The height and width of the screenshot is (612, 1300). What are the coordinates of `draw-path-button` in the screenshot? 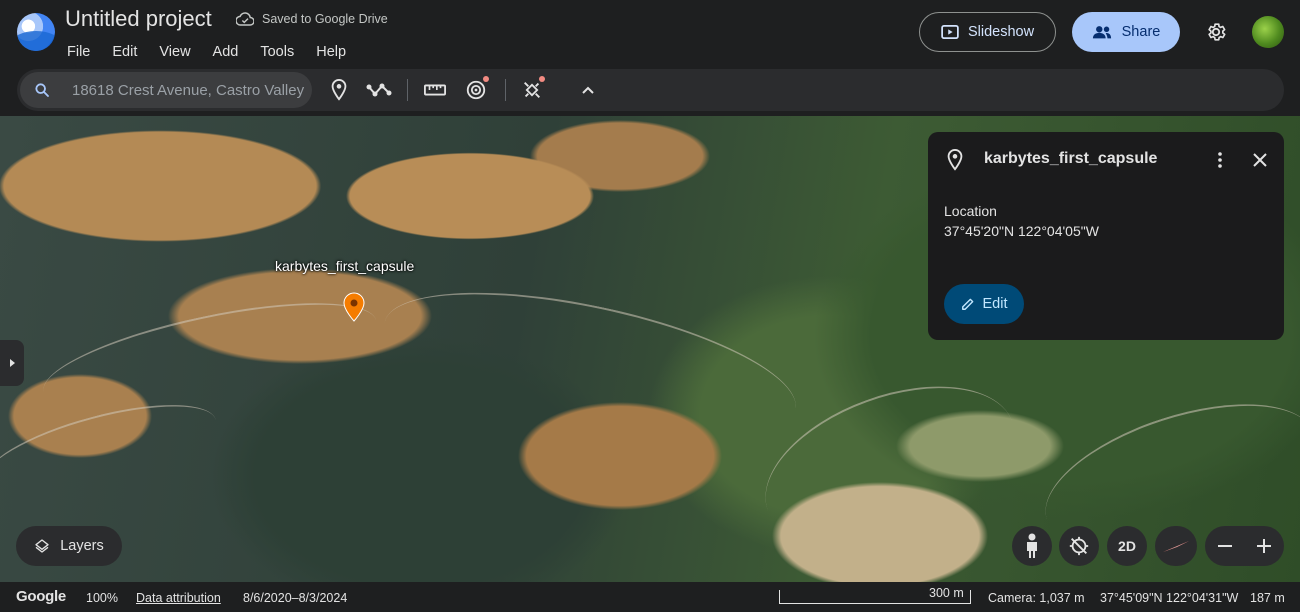 It's located at (379, 90).